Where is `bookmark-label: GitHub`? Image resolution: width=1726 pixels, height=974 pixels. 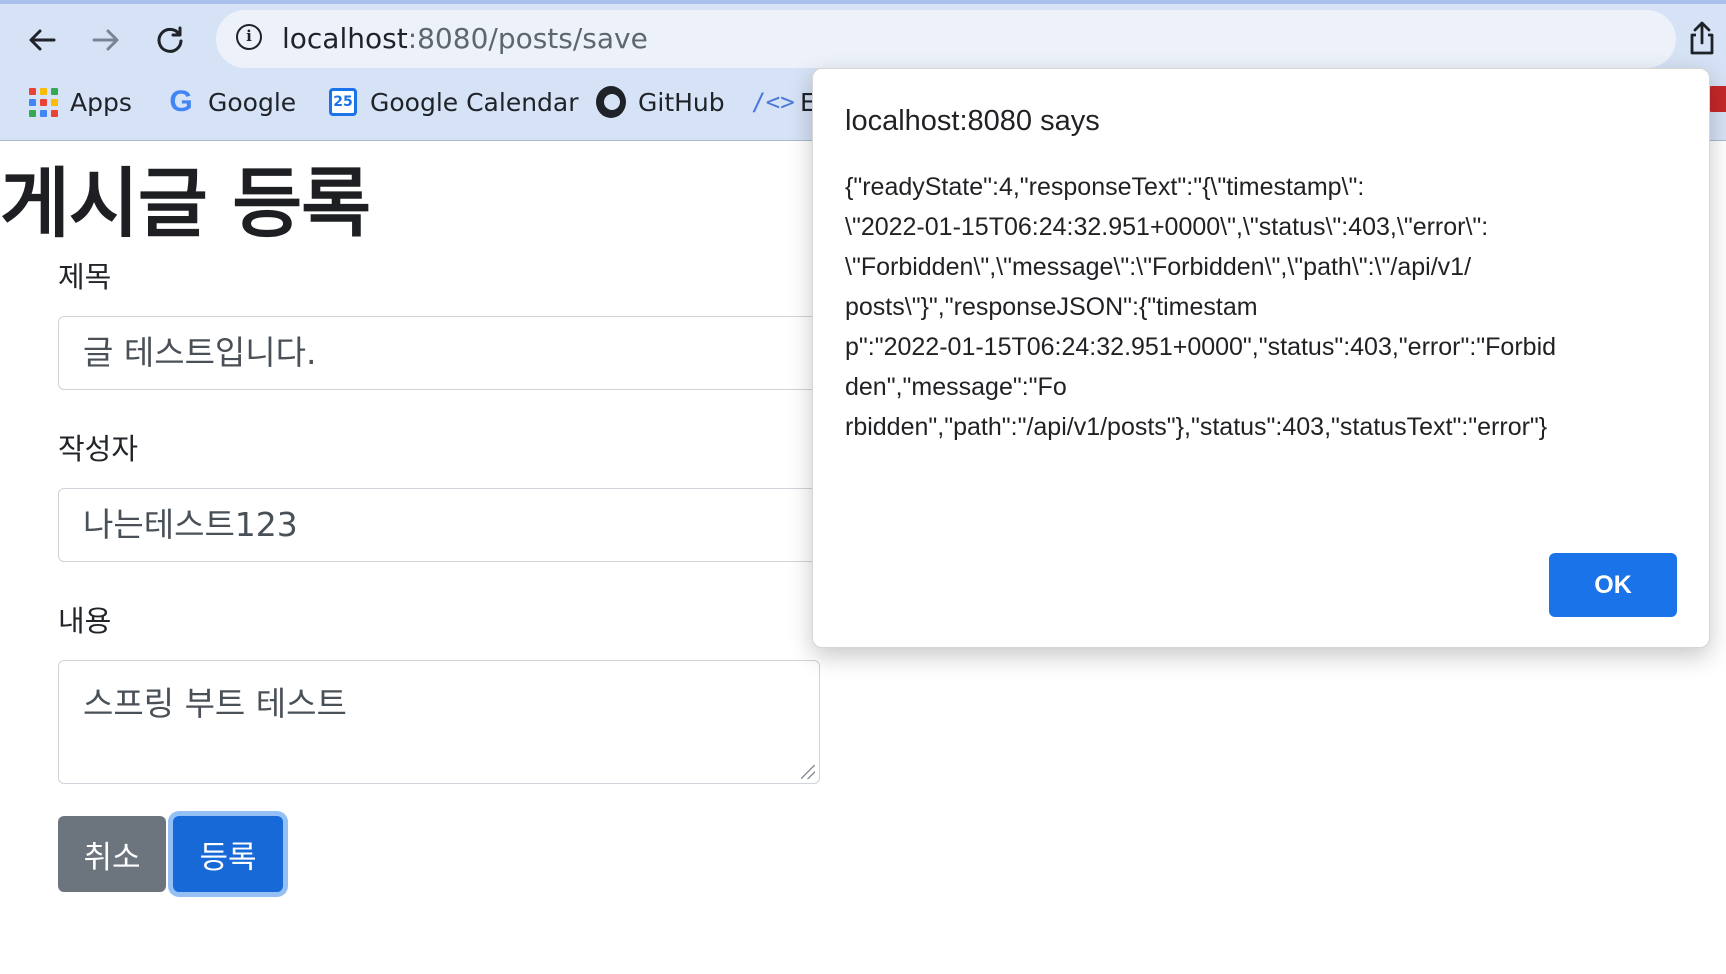 bookmark-label: GitHub is located at coordinates (681, 102).